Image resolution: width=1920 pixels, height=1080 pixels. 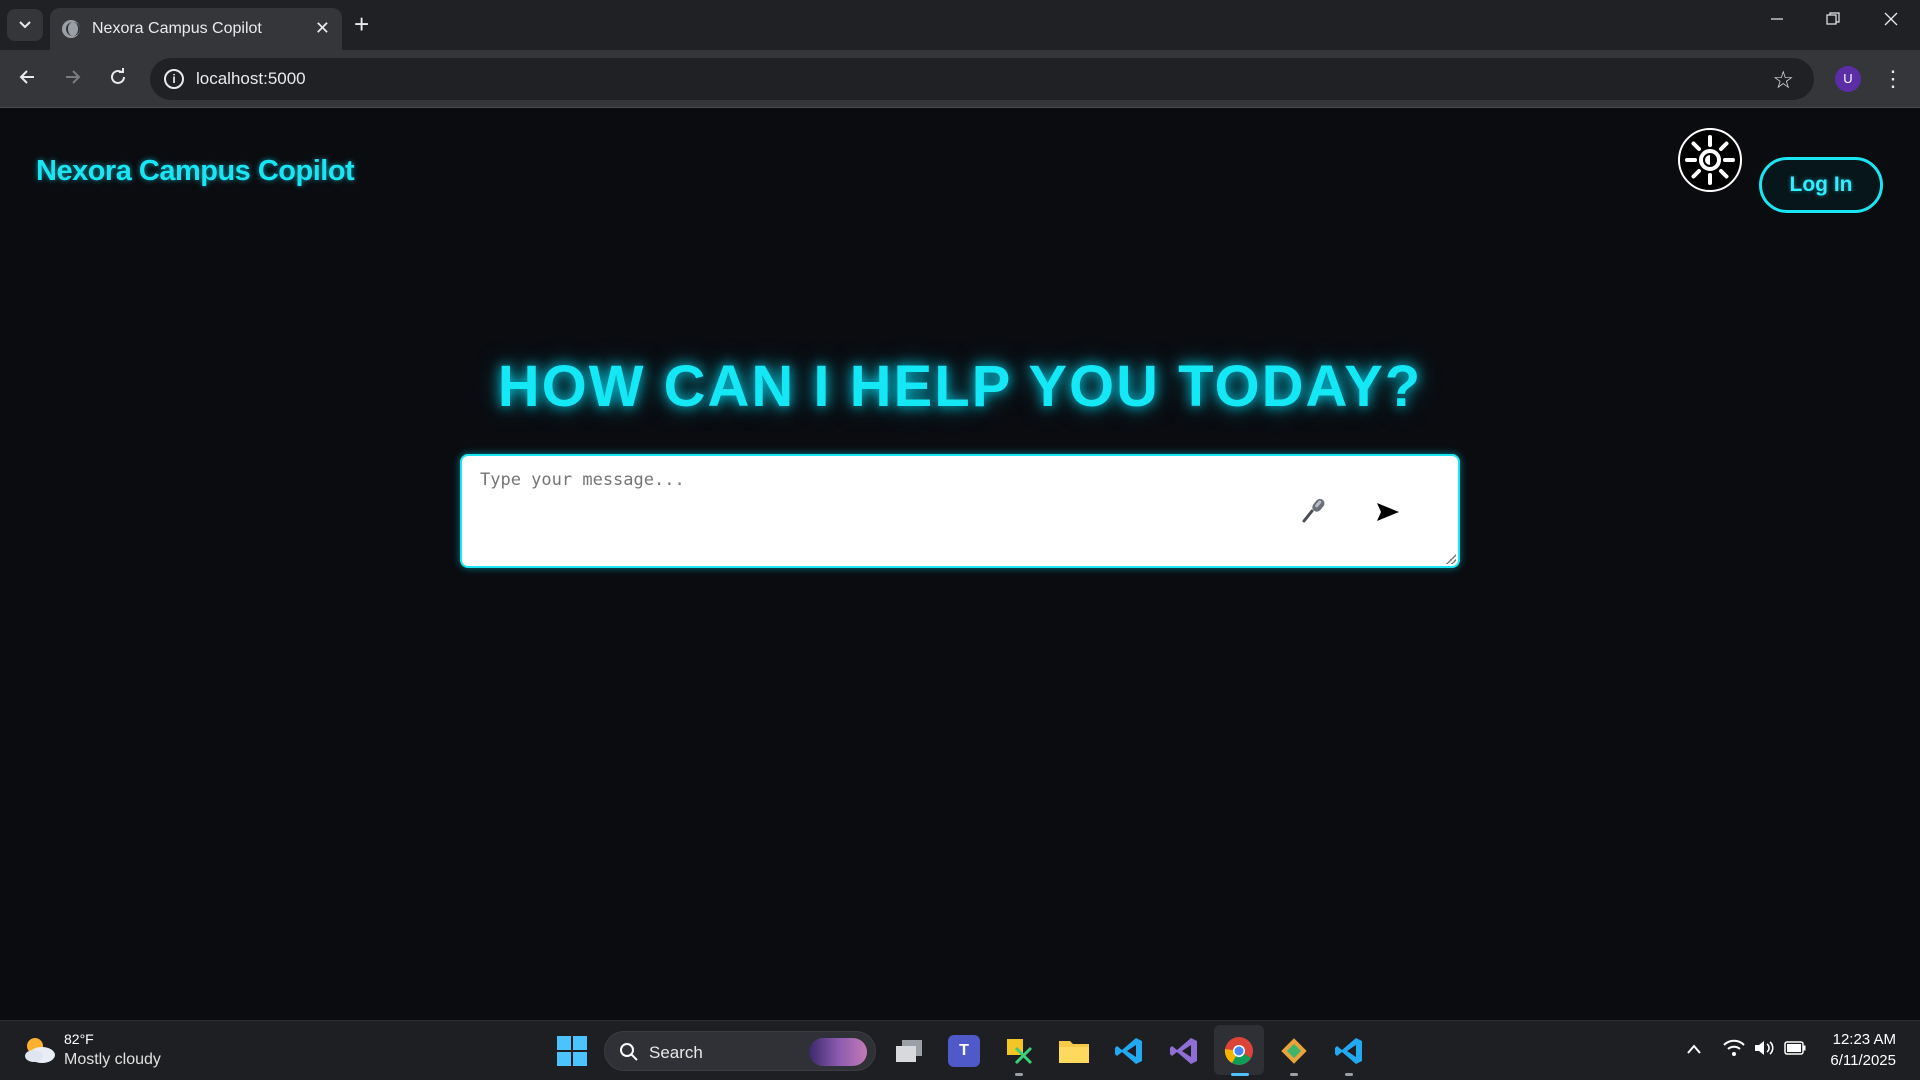 What do you see at coordinates (361, 24) in the screenshot?
I see `new-tab-button: +` at bounding box center [361, 24].